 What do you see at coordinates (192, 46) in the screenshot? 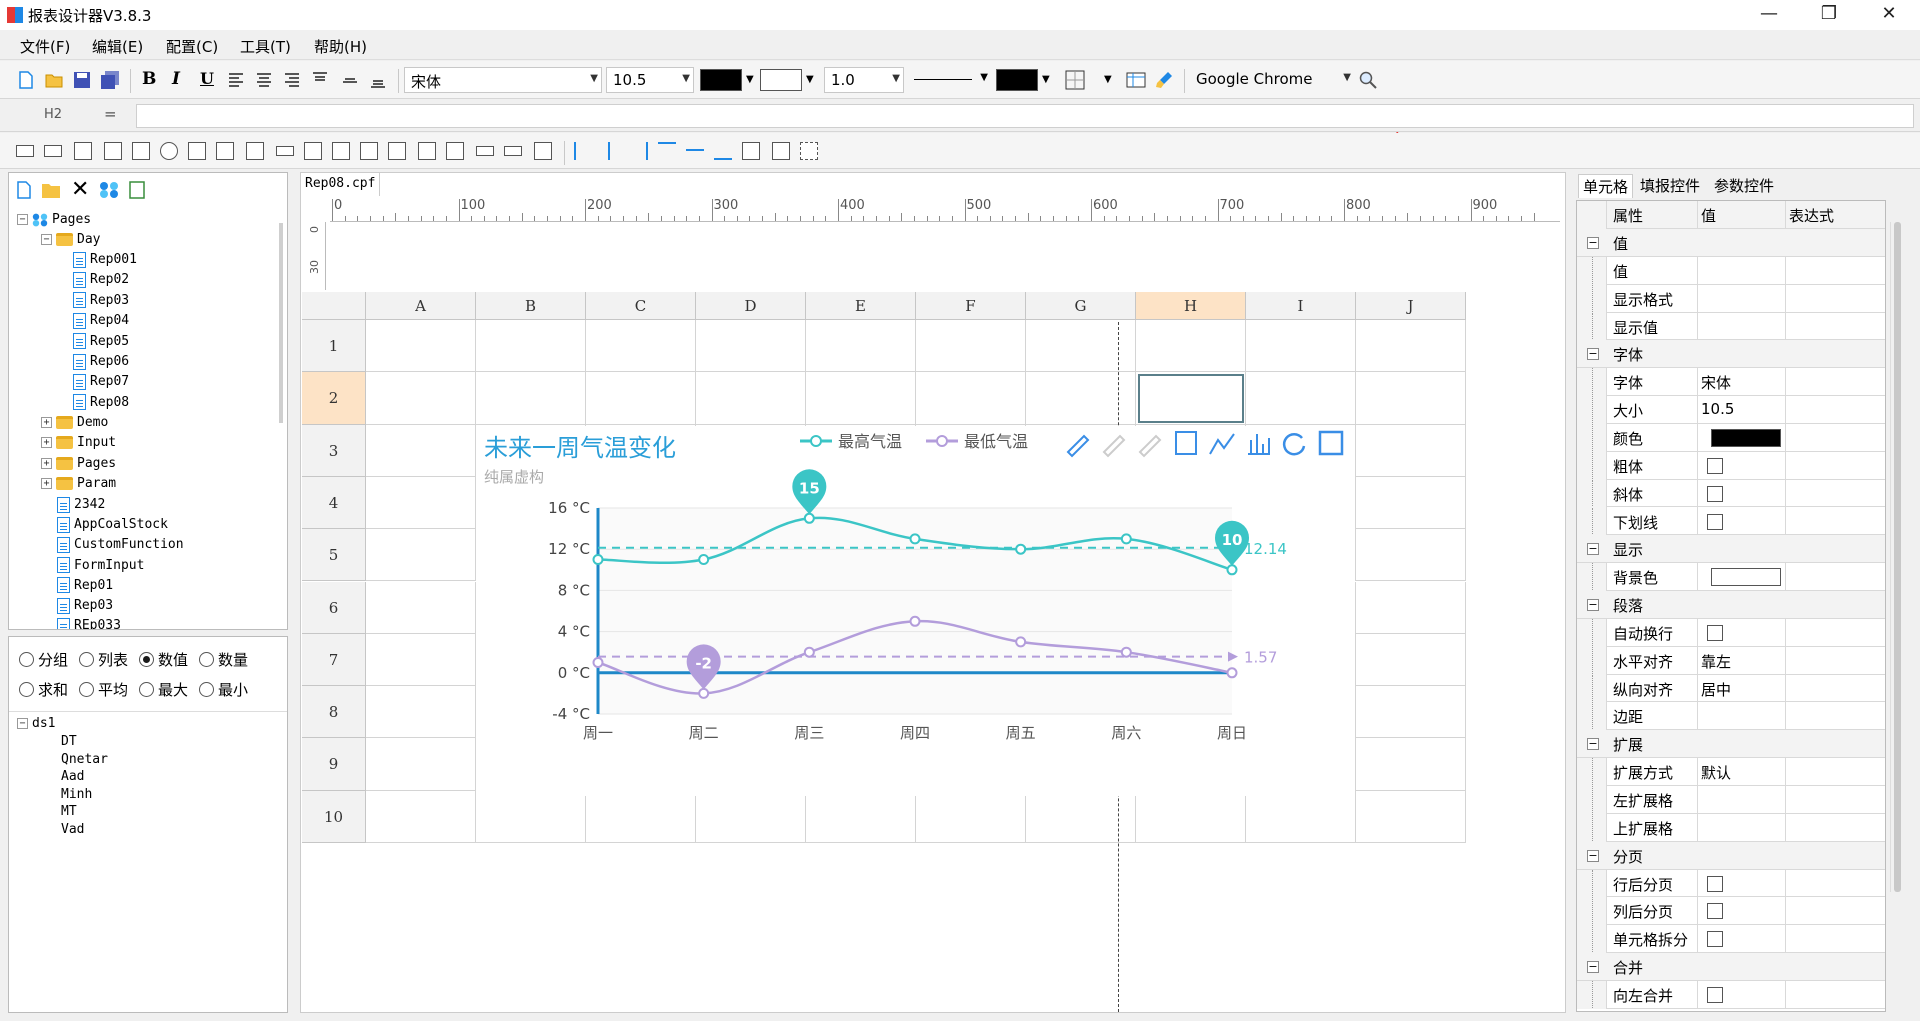
I see `menu-config: 配置(C)` at bounding box center [192, 46].